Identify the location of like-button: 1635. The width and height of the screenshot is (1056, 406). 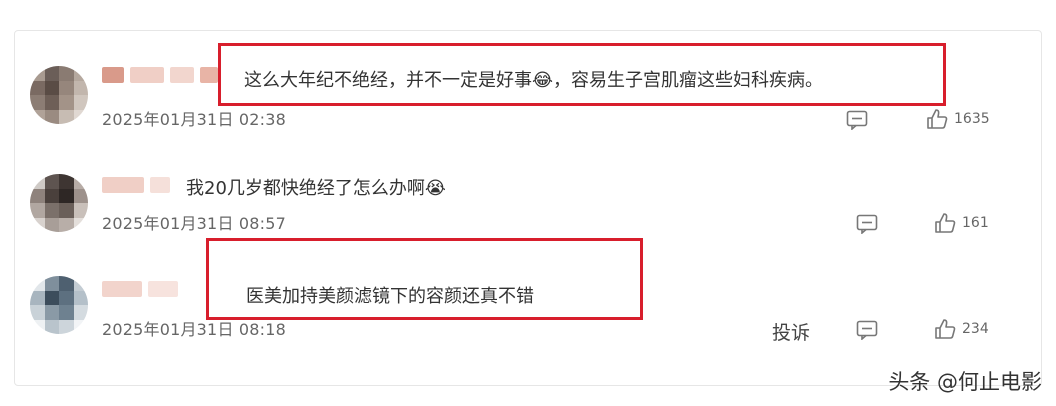
(958, 119).